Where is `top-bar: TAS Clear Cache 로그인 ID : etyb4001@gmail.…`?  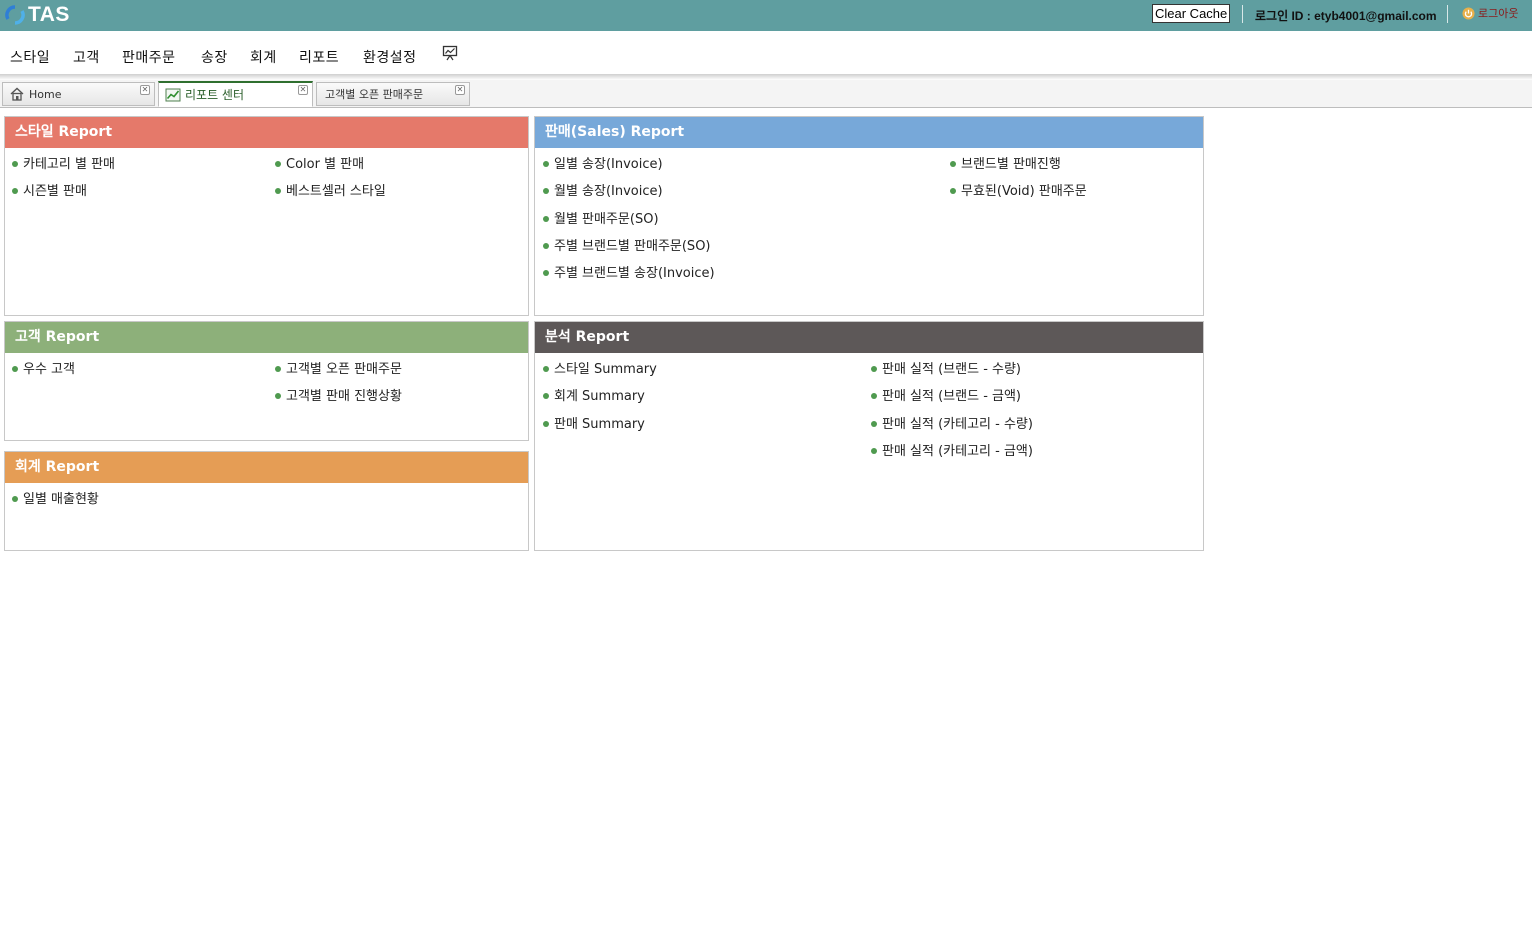 top-bar: TAS Clear Cache 로그인 ID : etyb4001@gmail.… is located at coordinates (766, 15).